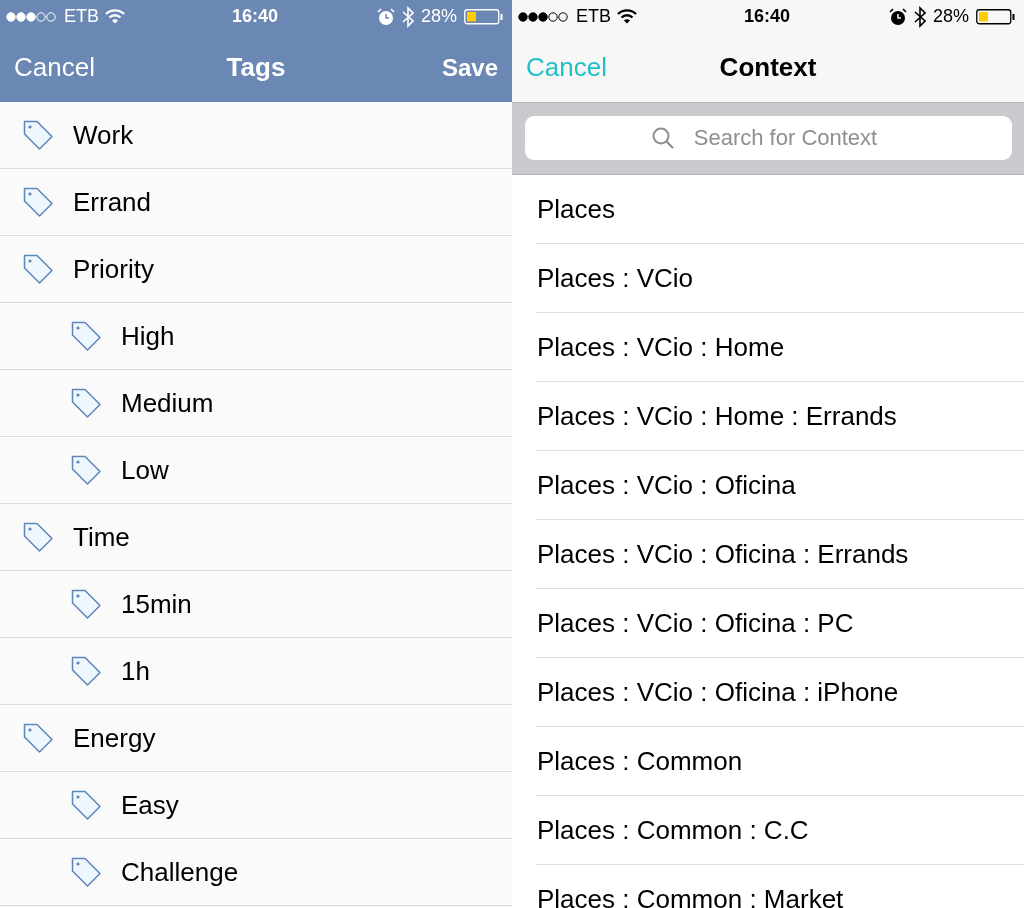 The width and height of the screenshot is (1024, 908). Describe the element at coordinates (145, 470) in the screenshot. I see `tag-label: Low` at that location.